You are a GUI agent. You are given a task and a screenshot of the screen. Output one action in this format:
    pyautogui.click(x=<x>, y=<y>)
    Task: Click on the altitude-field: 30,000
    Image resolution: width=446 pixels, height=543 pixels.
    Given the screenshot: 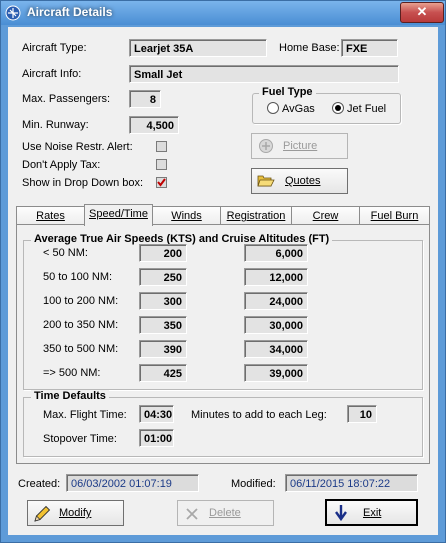 What is the action you would take?
    pyautogui.click(x=276, y=325)
    